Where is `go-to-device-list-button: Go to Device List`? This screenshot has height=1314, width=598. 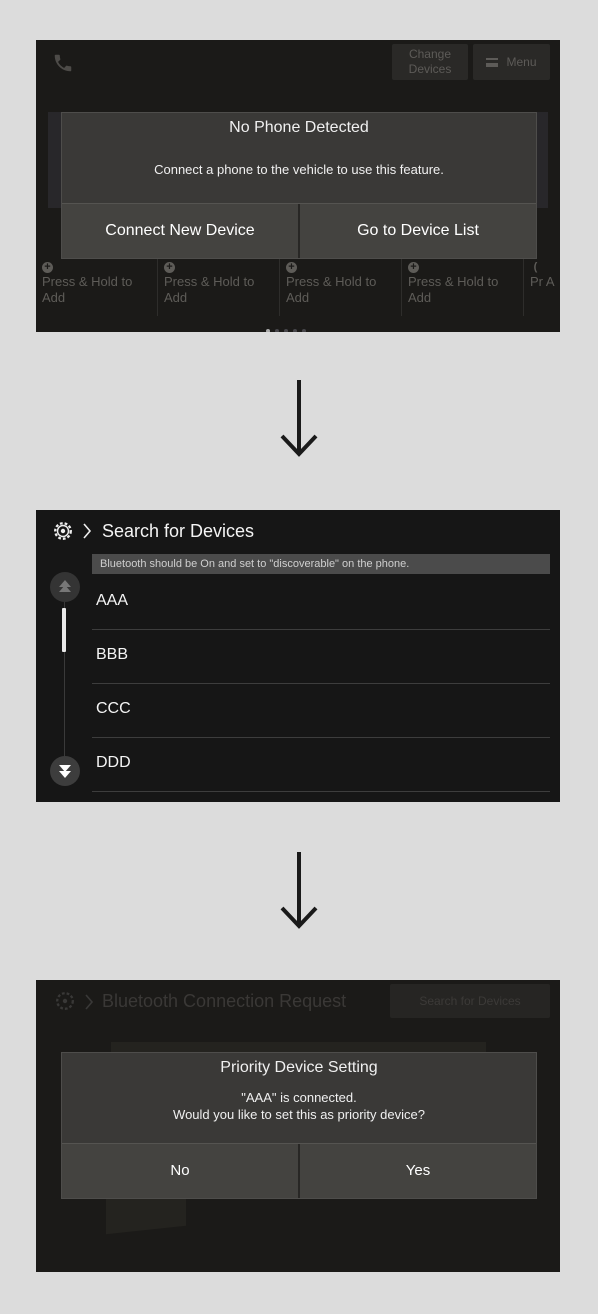 go-to-device-list-button: Go to Device List is located at coordinates (417, 231).